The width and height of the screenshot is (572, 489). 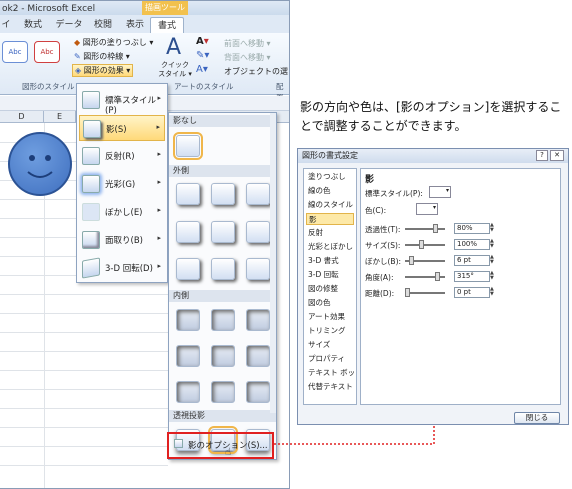 What do you see at coordinates (427, 209) in the screenshot?
I see `color-dropdown: ▾` at bounding box center [427, 209].